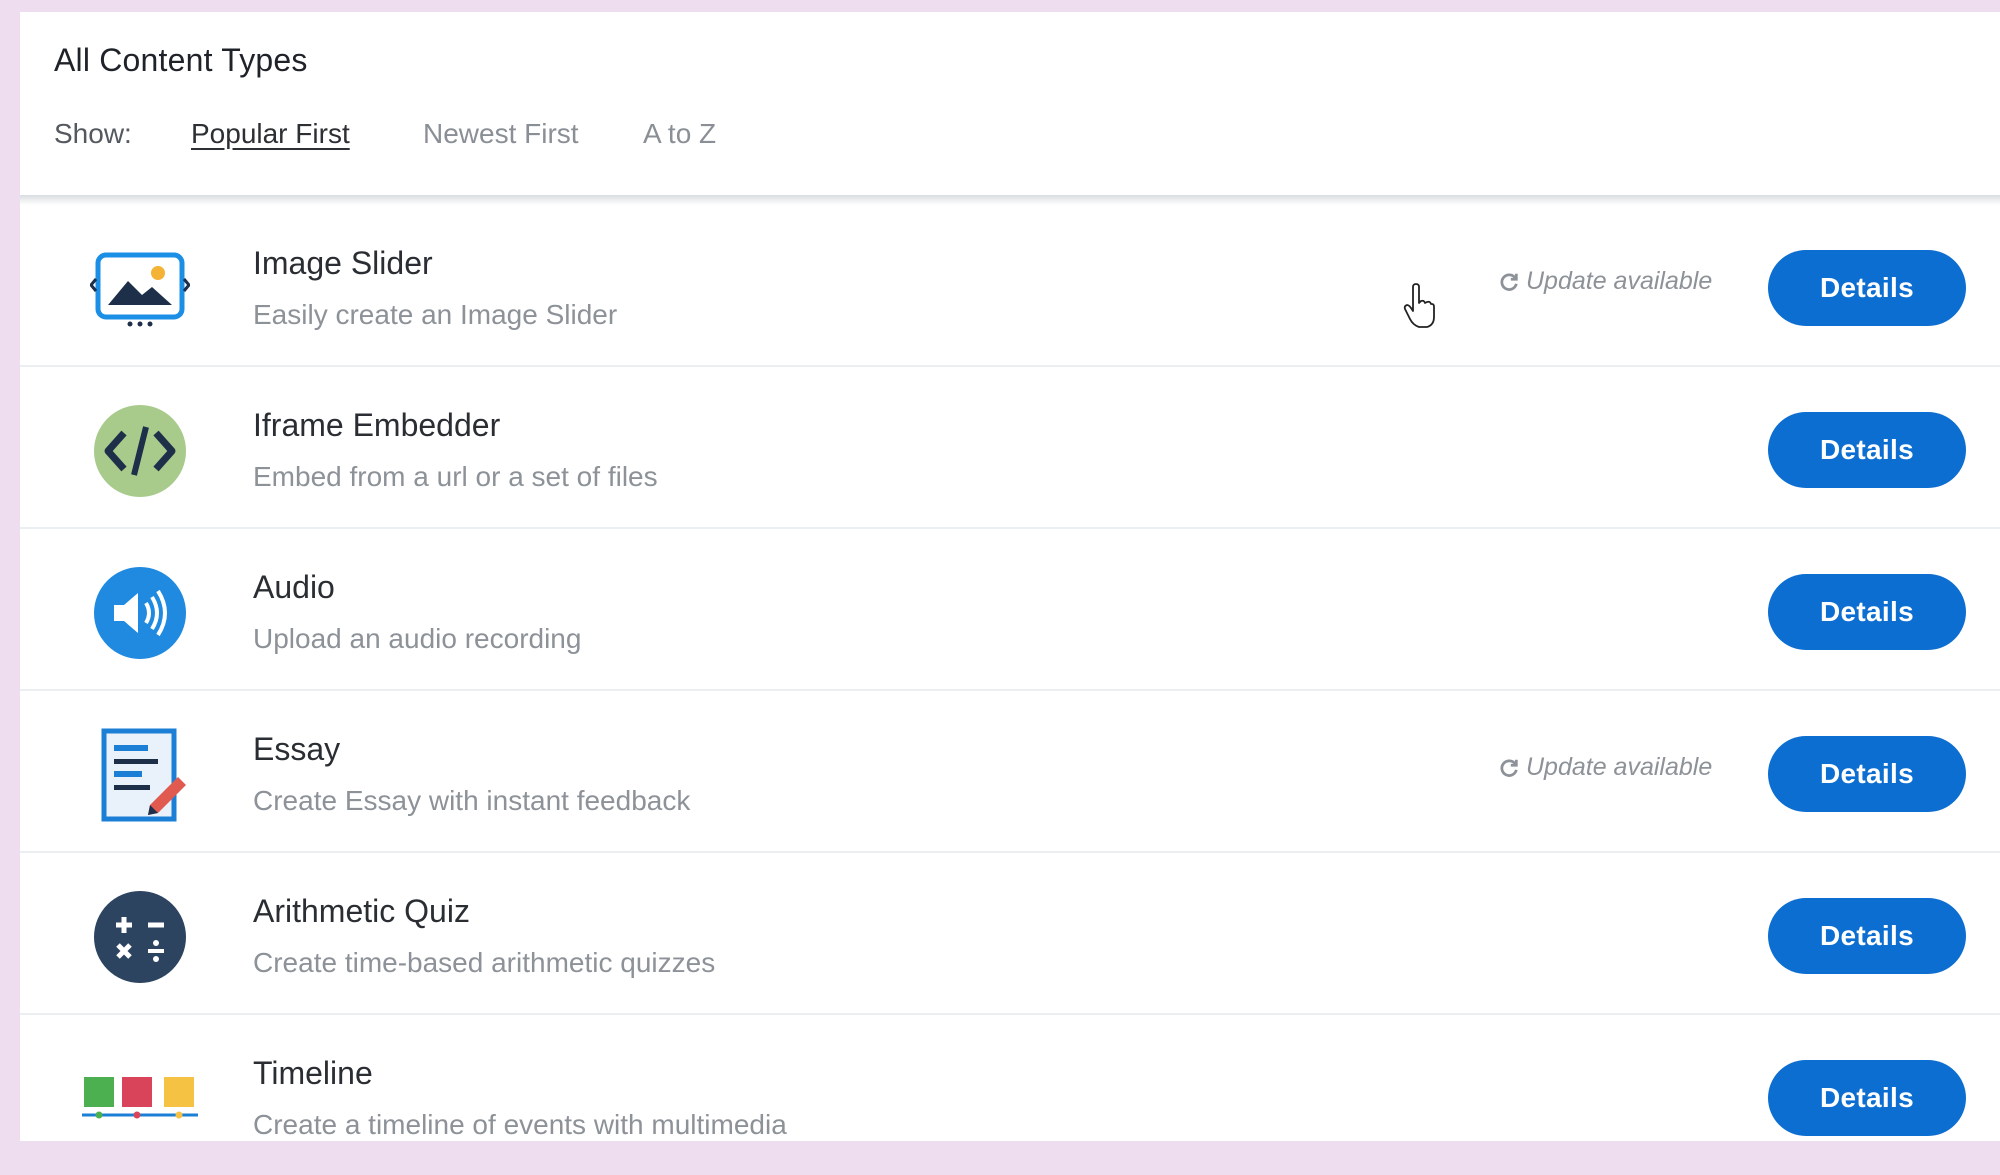  I want to click on content-type-description: Embed from a url or a set of files, so click(455, 476).